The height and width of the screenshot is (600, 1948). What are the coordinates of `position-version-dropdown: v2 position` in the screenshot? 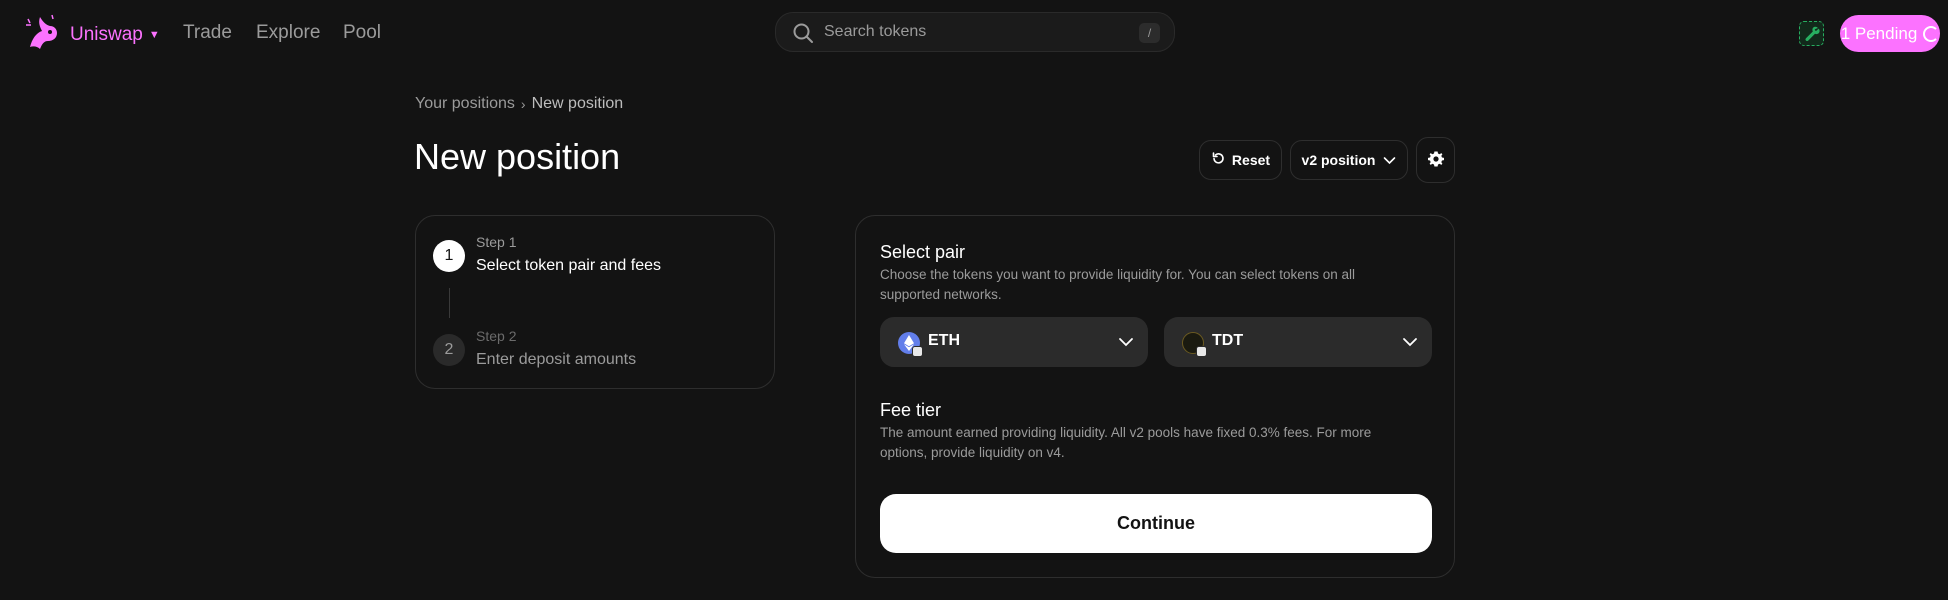 It's located at (1349, 160).